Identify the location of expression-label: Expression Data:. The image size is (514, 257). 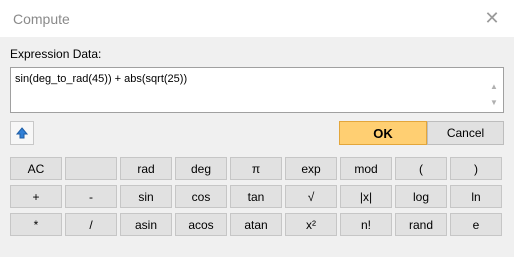
(56, 54).